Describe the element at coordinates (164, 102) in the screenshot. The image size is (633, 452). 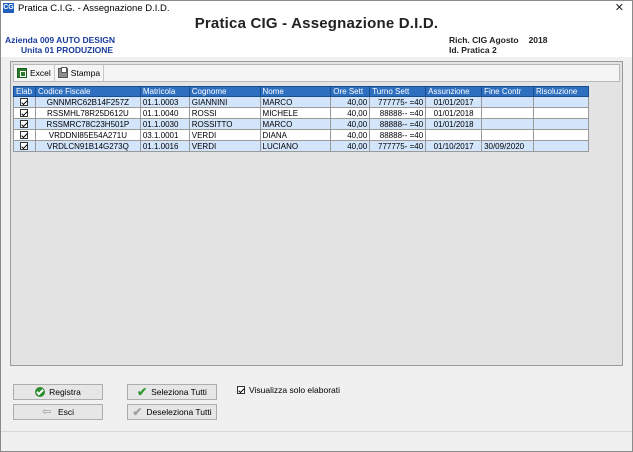
I see `matricola-cell: 01.1.0003` at that location.